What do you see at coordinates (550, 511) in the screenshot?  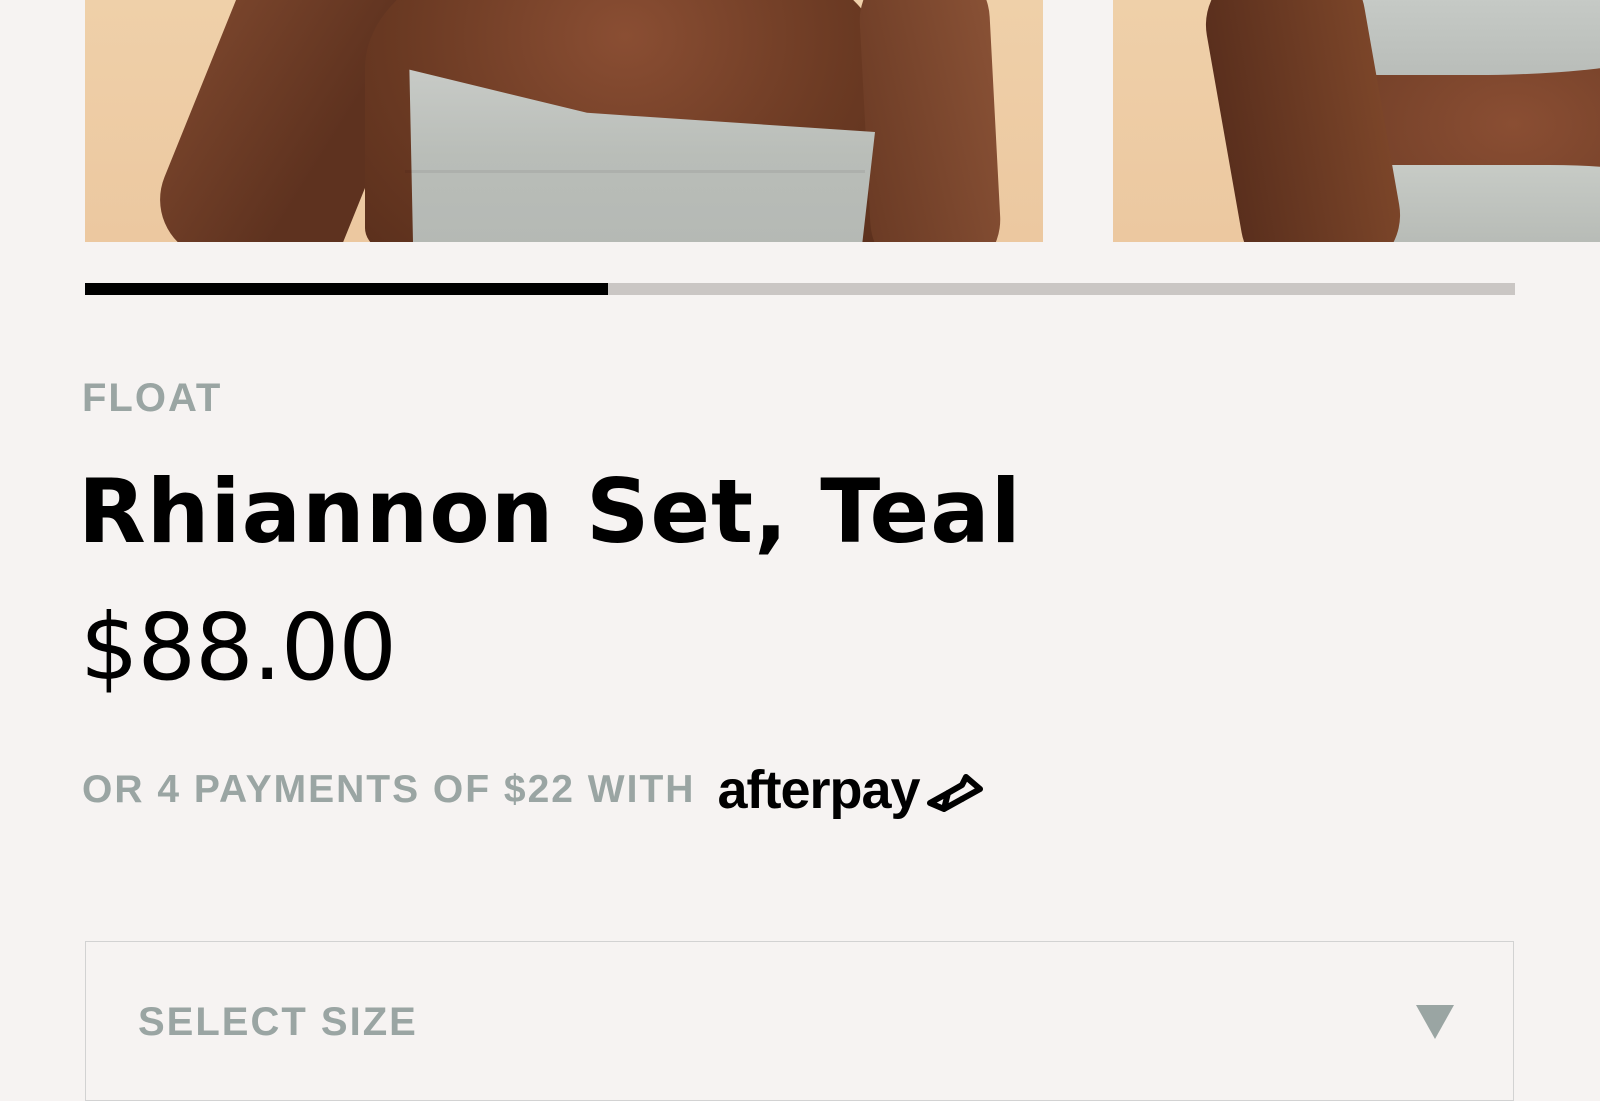 I see `product-title: Rhiannon Set, Teal` at bounding box center [550, 511].